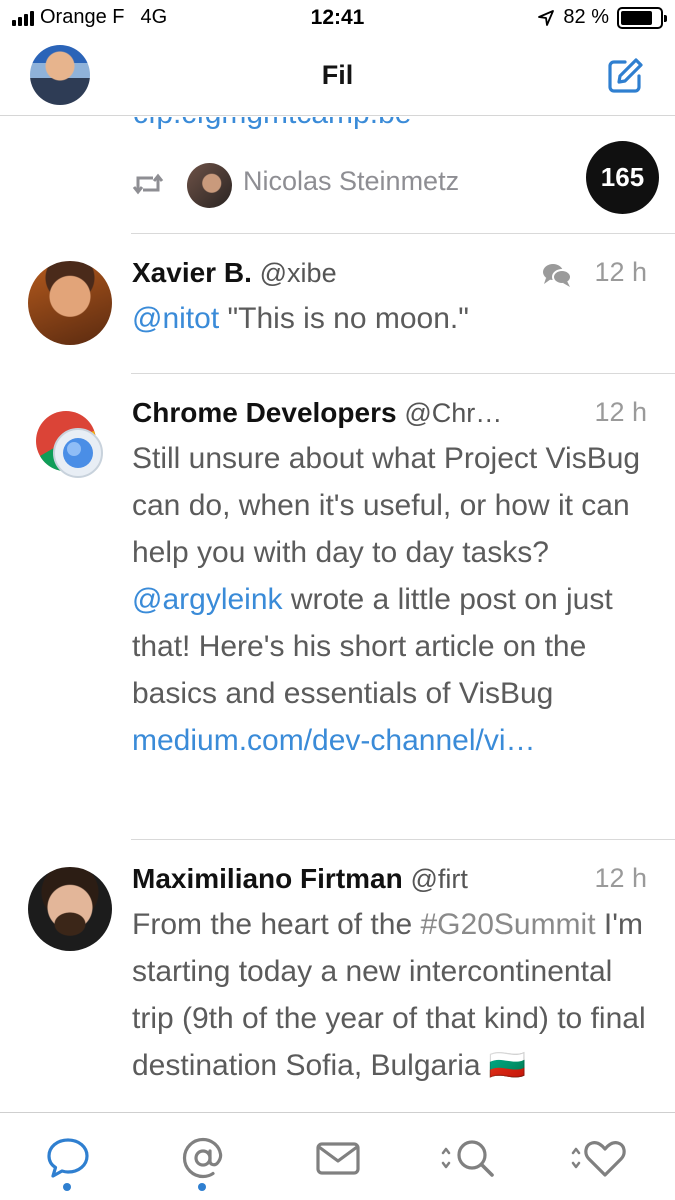 The height and width of the screenshot is (1200, 675). What do you see at coordinates (557, 275) in the screenshot?
I see `conversation-icon` at bounding box center [557, 275].